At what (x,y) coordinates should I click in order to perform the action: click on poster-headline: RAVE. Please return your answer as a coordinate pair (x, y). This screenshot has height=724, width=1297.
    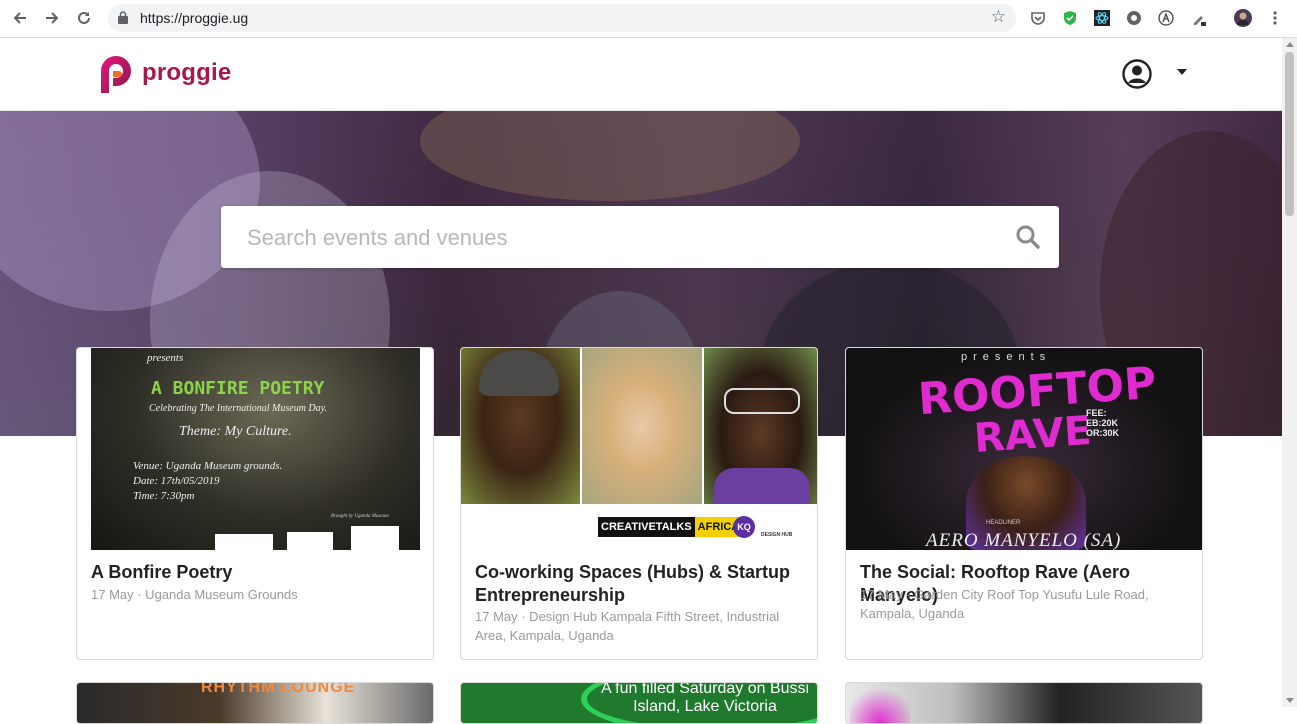
    Looking at the image, I should click on (1032, 435).